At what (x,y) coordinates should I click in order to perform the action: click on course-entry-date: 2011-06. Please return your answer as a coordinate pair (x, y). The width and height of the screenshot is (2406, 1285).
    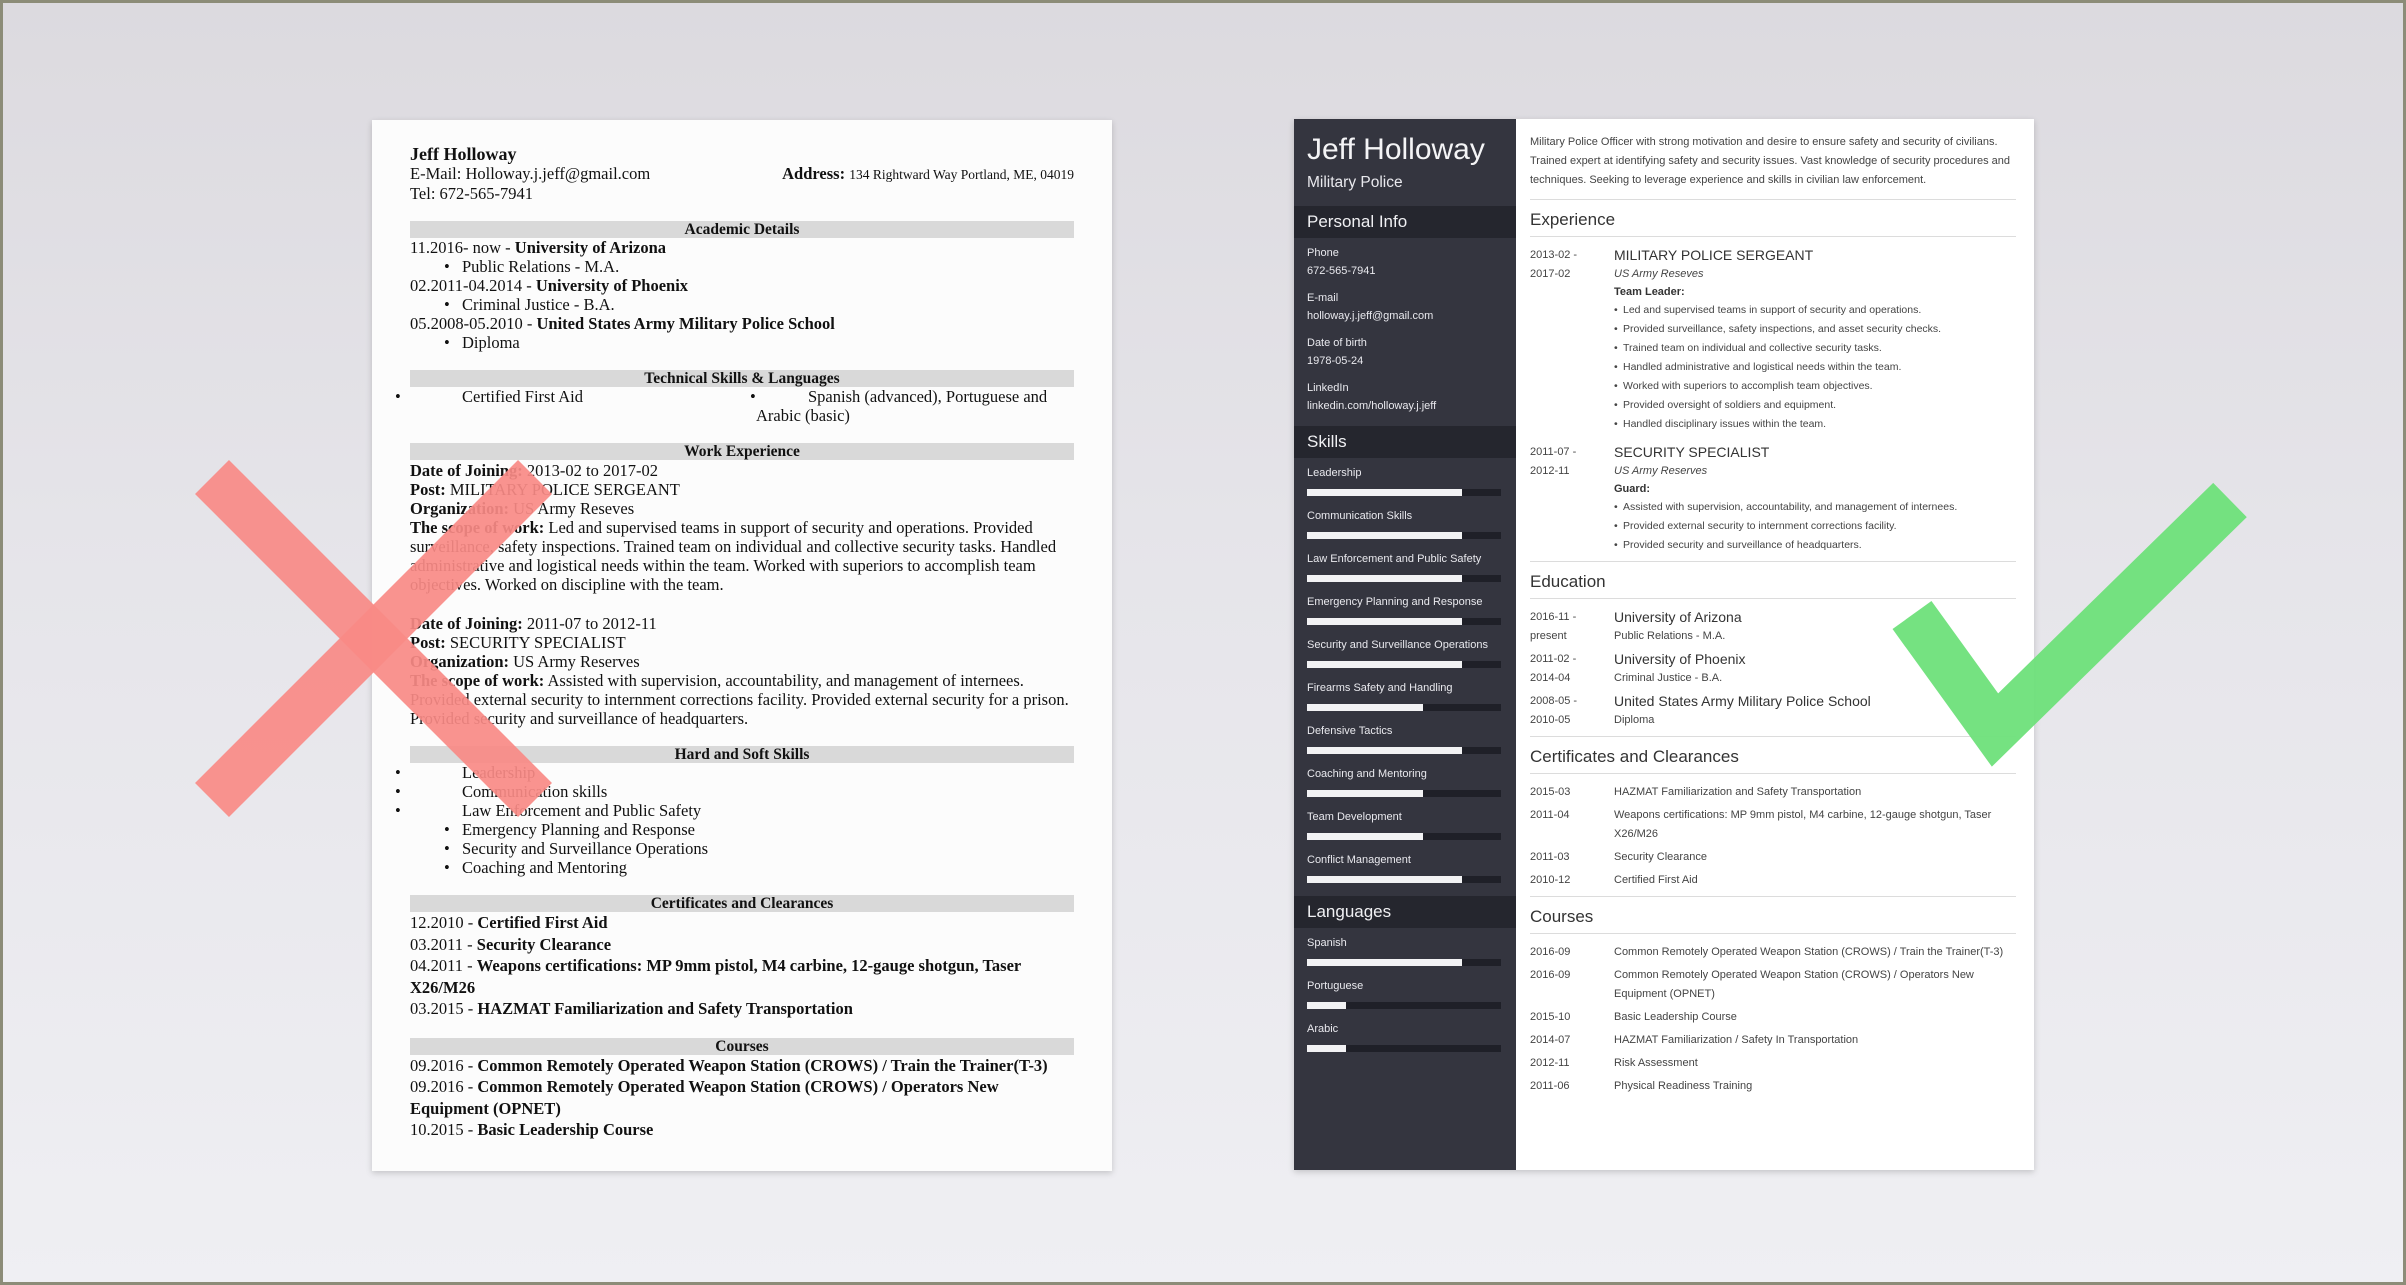
    Looking at the image, I should click on (1550, 1086).